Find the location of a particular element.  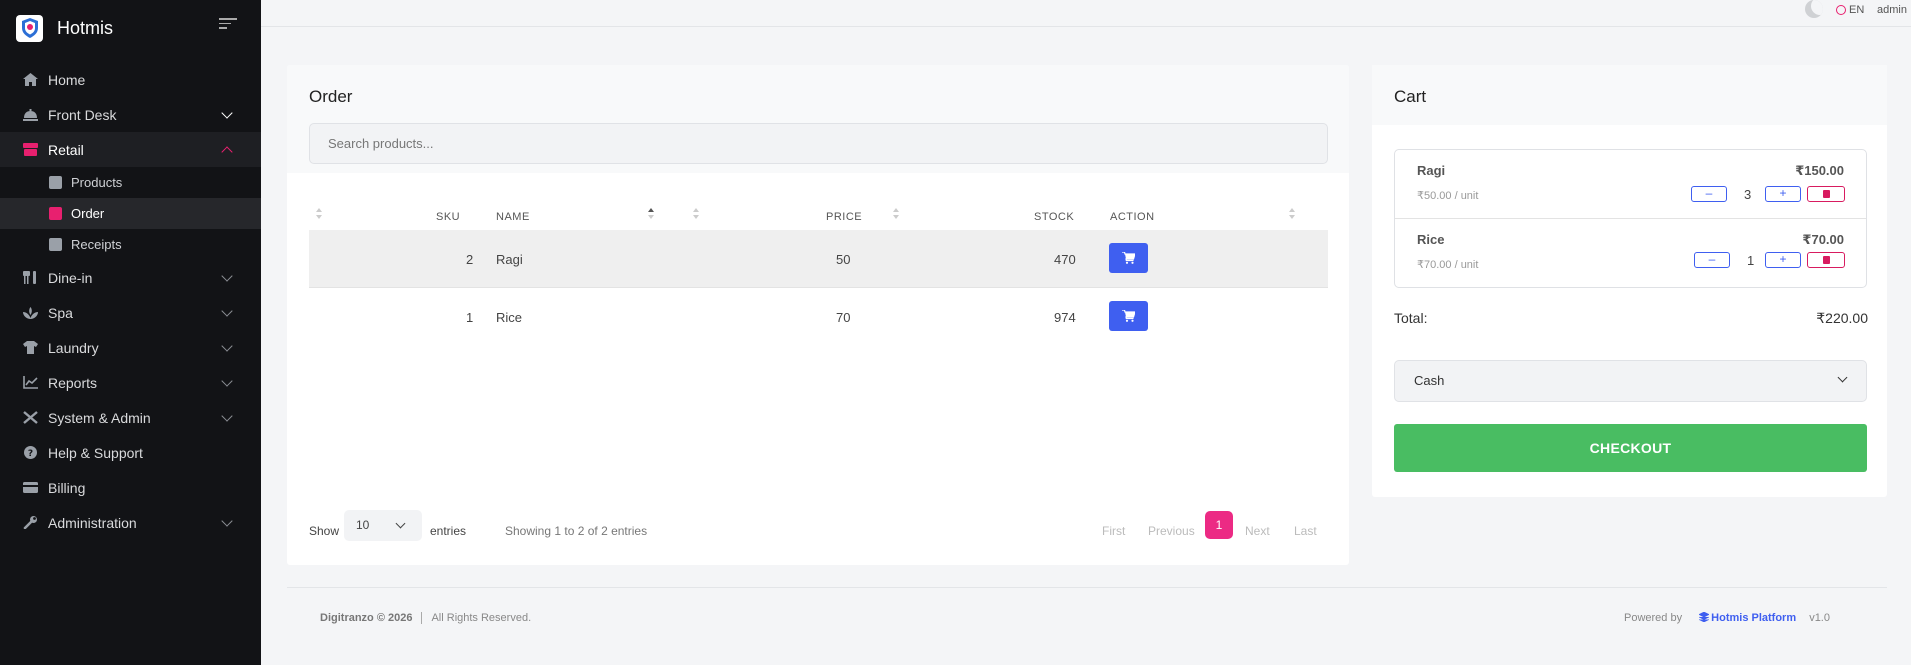

checkout-button: CHECKOUT is located at coordinates (1630, 448).